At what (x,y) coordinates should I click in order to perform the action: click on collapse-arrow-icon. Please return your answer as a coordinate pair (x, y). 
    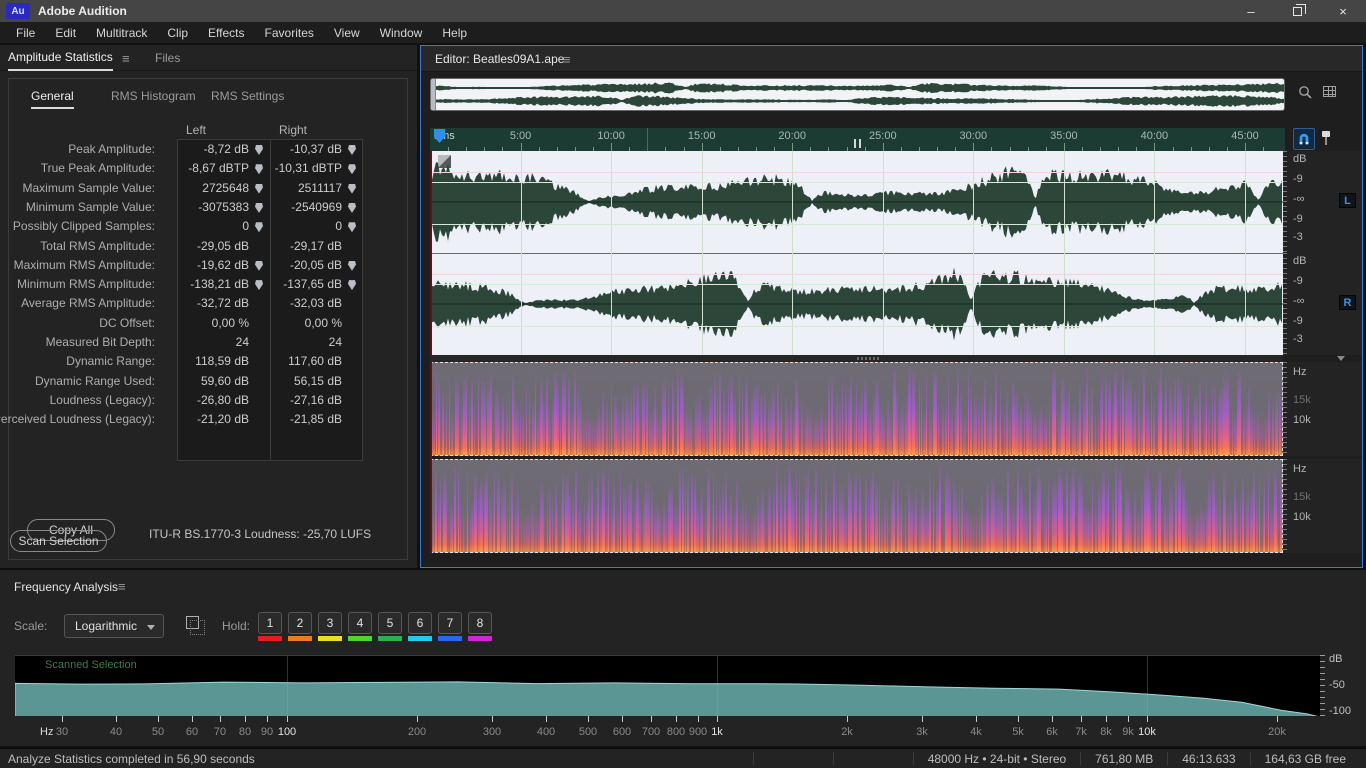
    Looking at the image, I should click on (1341, 358).